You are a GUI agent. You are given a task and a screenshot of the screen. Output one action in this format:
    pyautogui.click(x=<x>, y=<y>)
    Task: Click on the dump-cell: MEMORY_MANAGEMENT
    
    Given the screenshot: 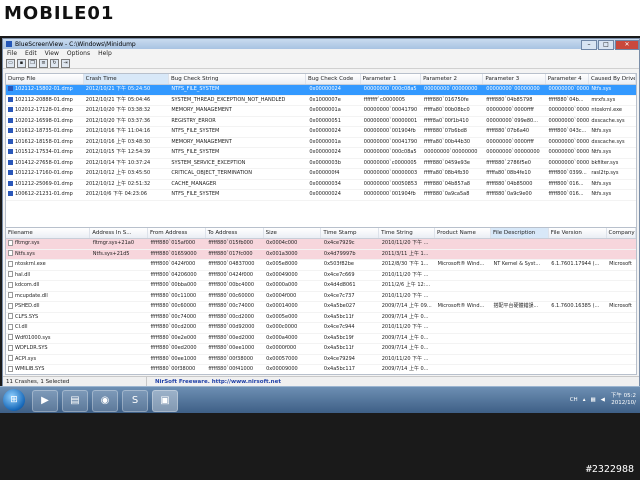 What is the action you would take?
    pyautogui.click(x=238, y=111)
    